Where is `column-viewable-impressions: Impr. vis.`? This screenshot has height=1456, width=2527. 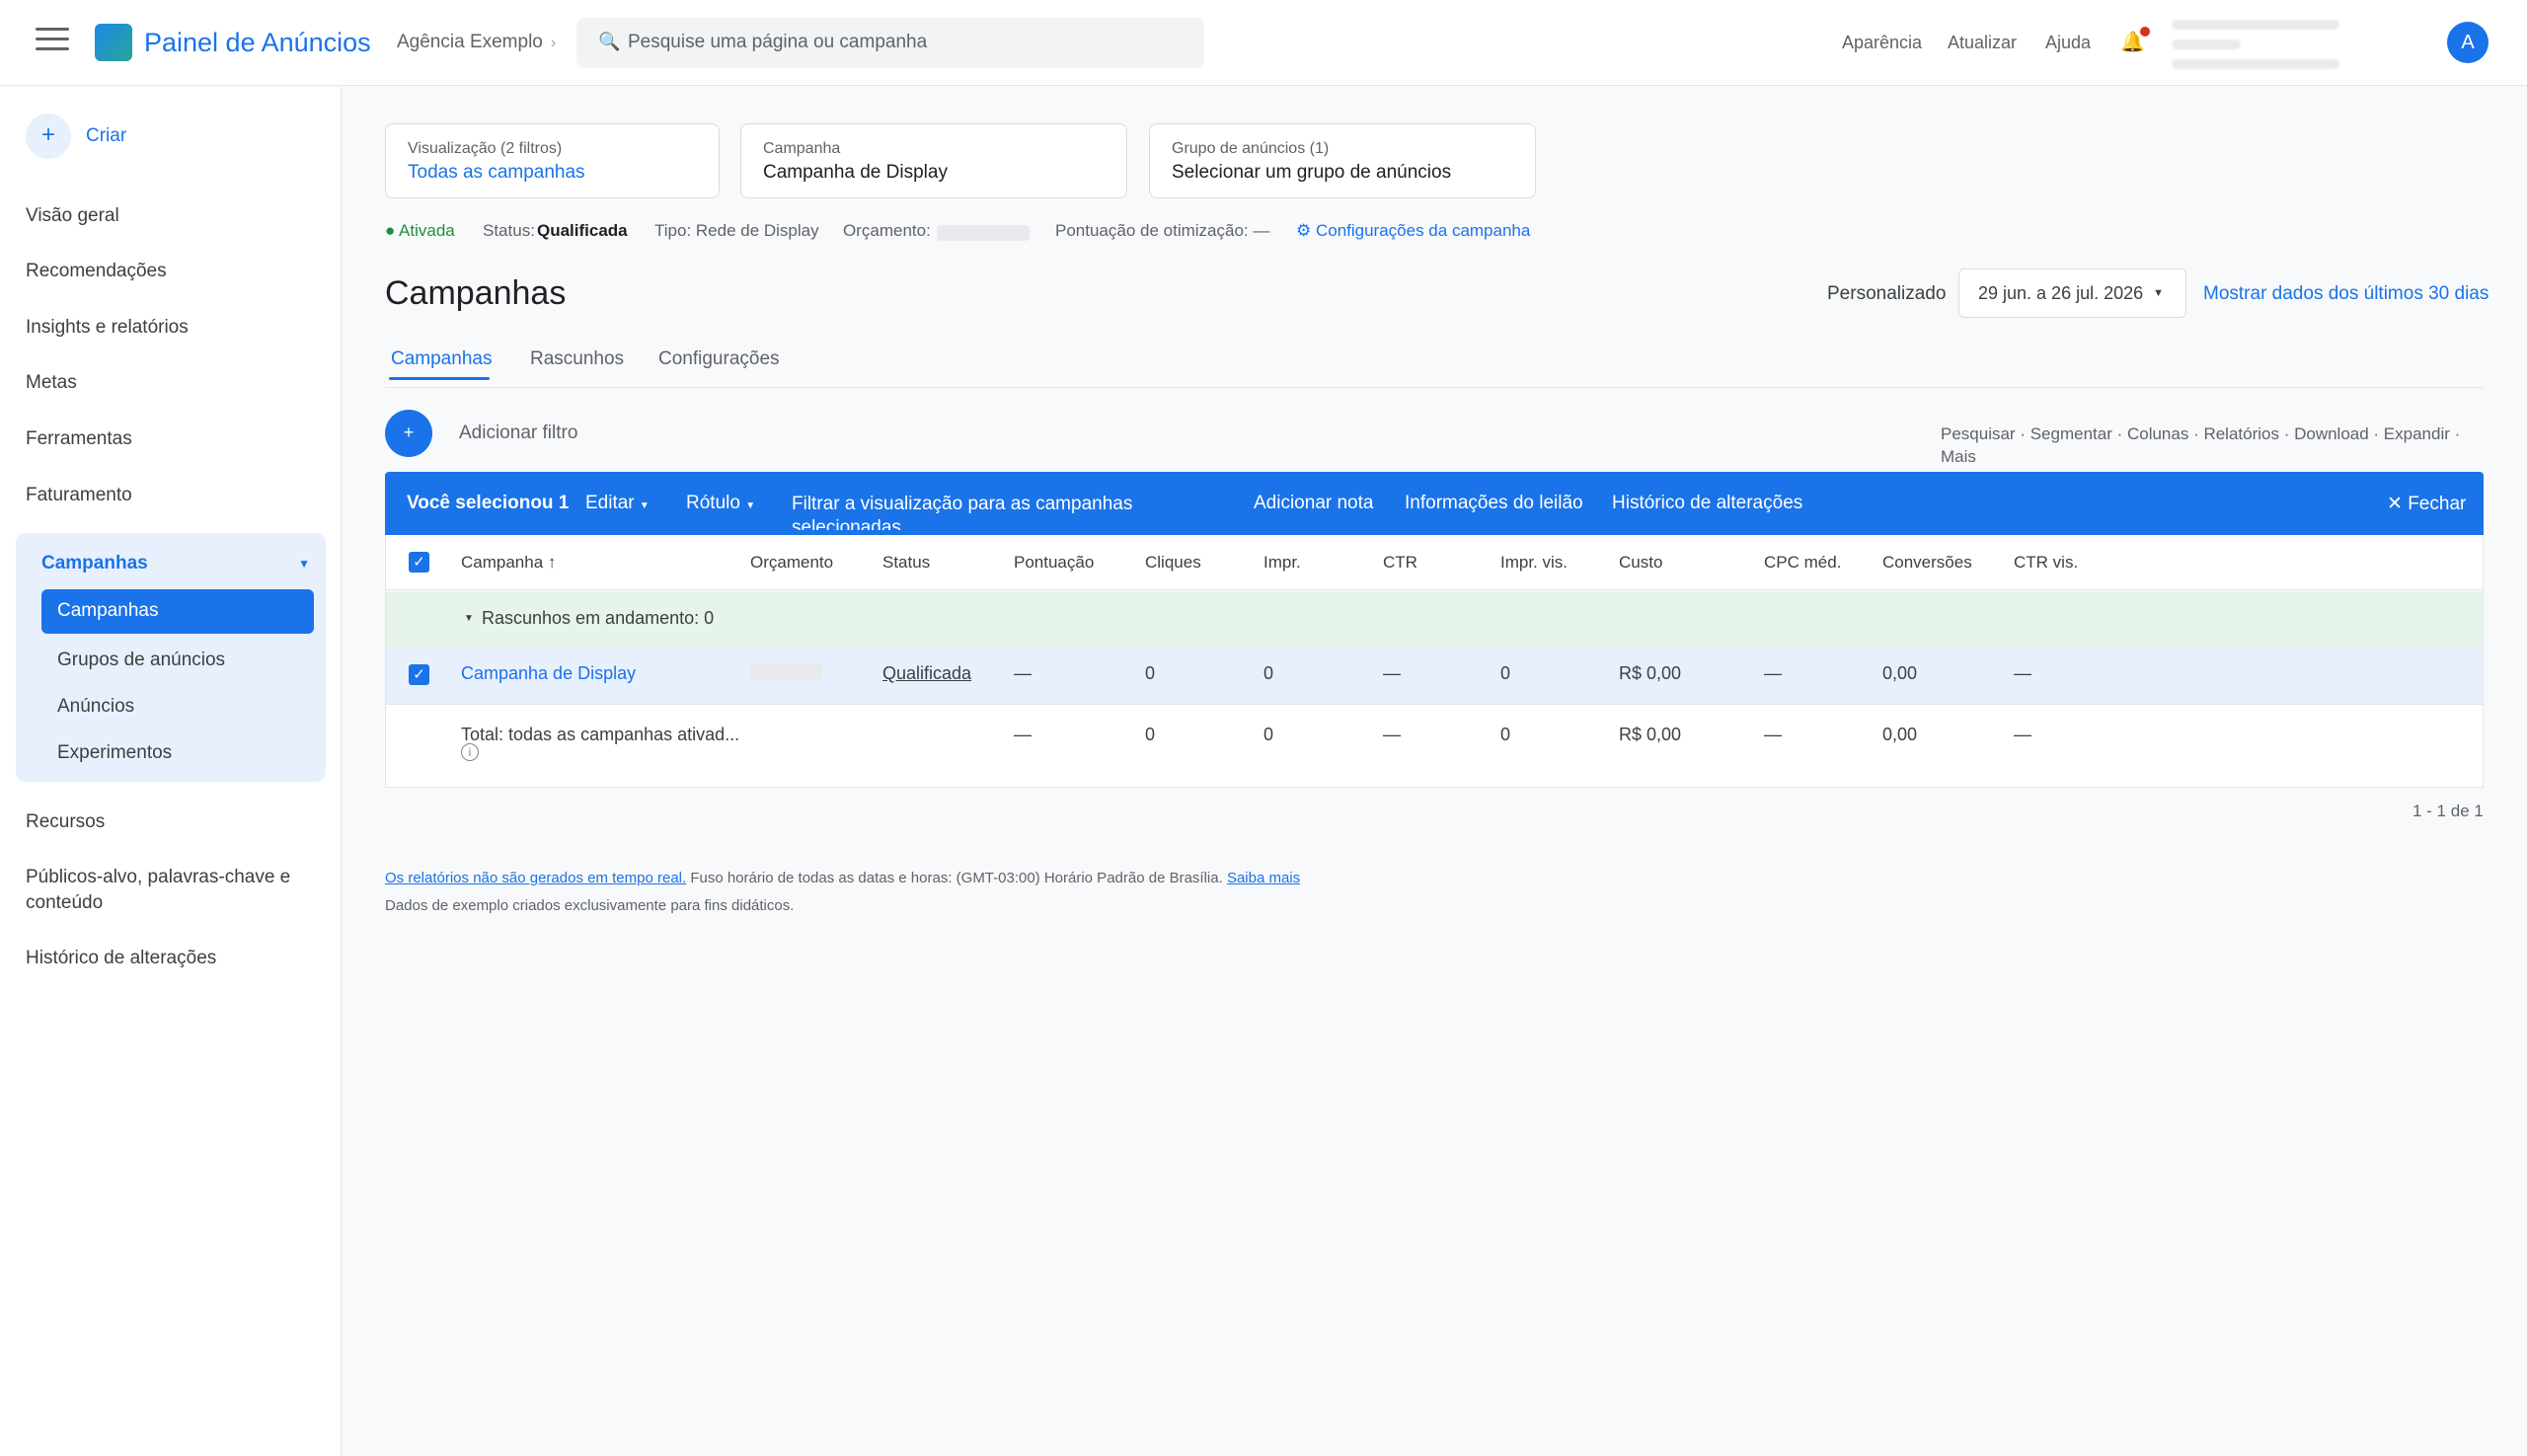
column-viewable-impressions: Impr. vis. is located at coordinates (1534, 563).